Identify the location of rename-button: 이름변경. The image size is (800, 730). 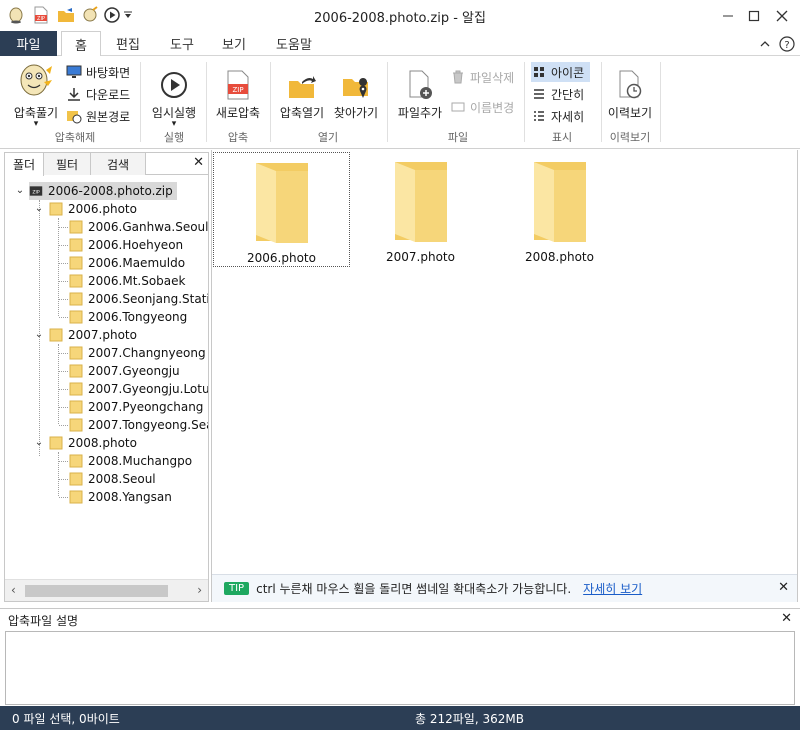
(482, 107).